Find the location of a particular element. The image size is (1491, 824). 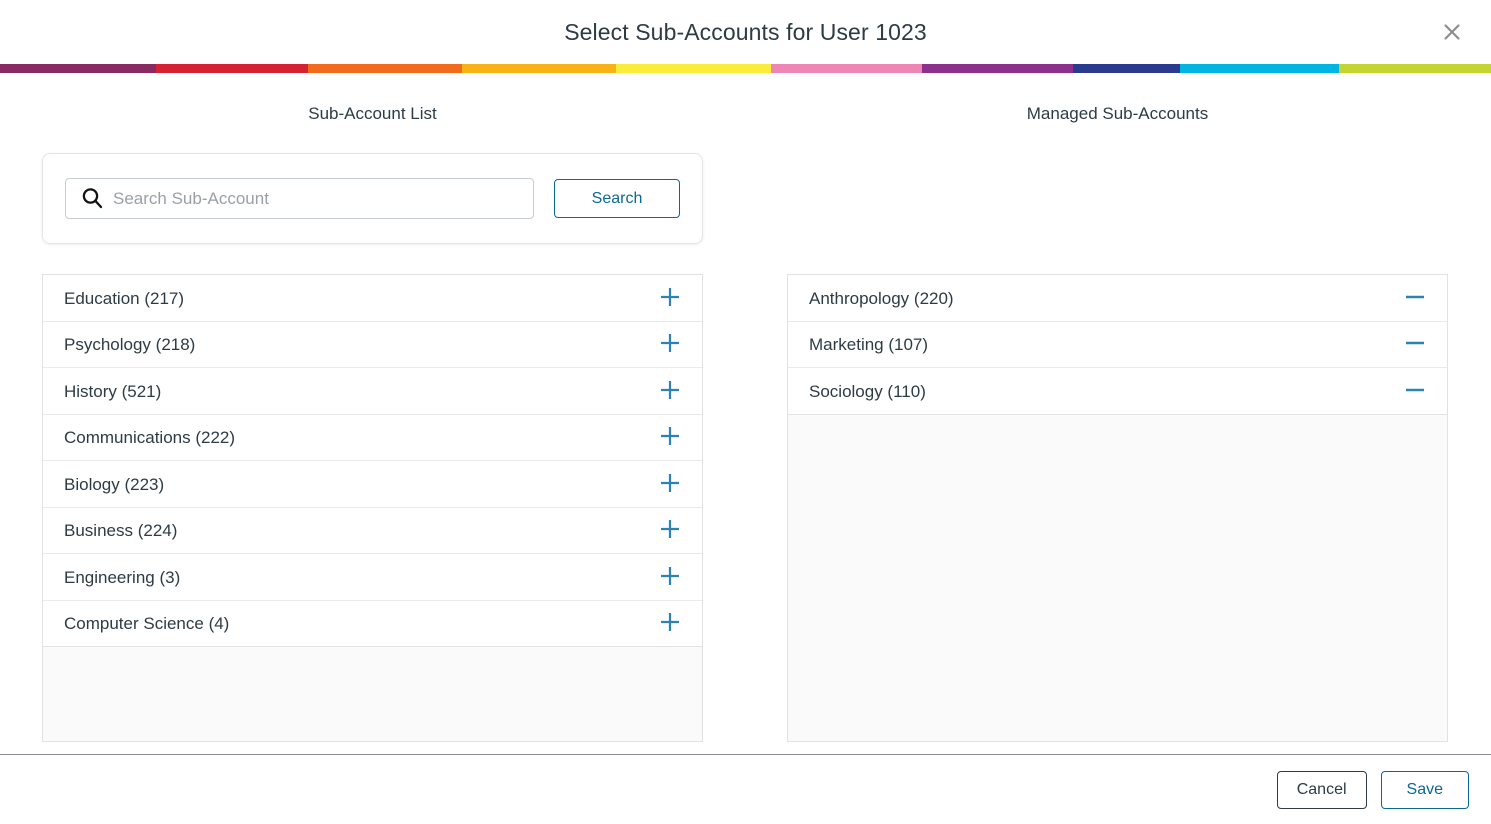

close-button is located at coordinates (1452, 32).